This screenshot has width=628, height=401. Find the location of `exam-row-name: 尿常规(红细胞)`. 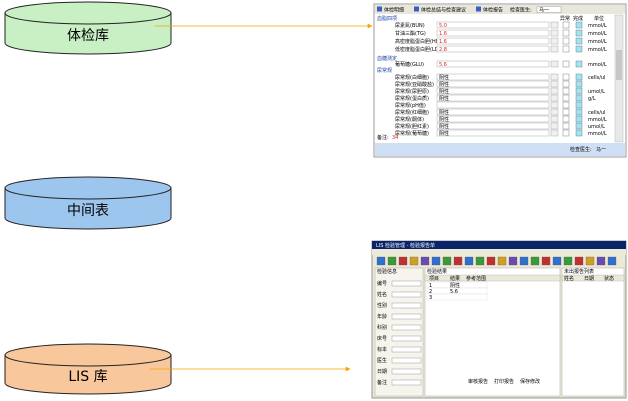

exam-row-name: 尿常规(红细胞) is located at coordinates (412, 112).